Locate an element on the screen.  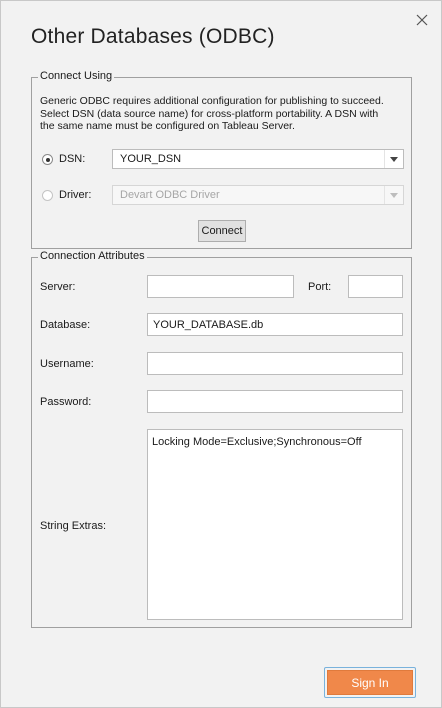
sign-in-label: Sign In is located at coordinates (370, 682).